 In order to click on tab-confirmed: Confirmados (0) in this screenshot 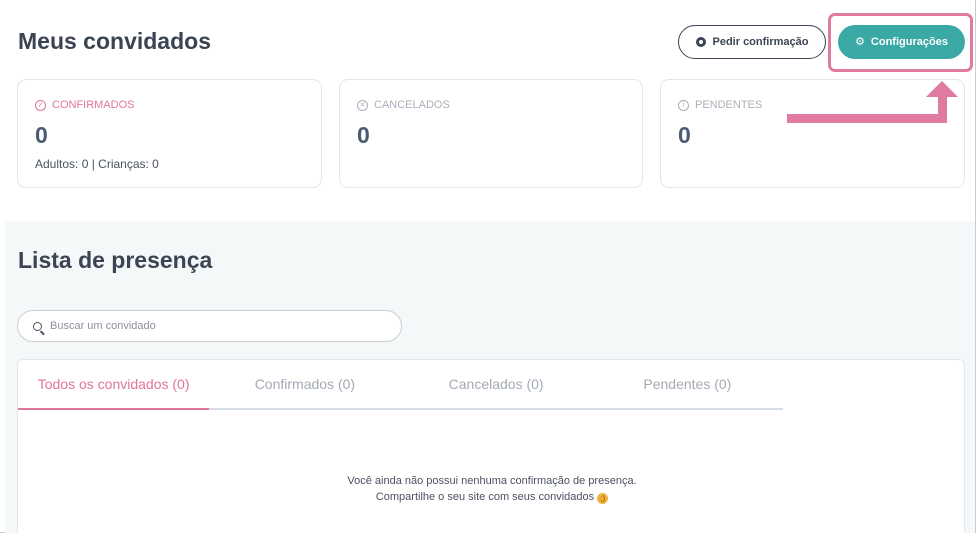, I will do `click(304, 384)`.